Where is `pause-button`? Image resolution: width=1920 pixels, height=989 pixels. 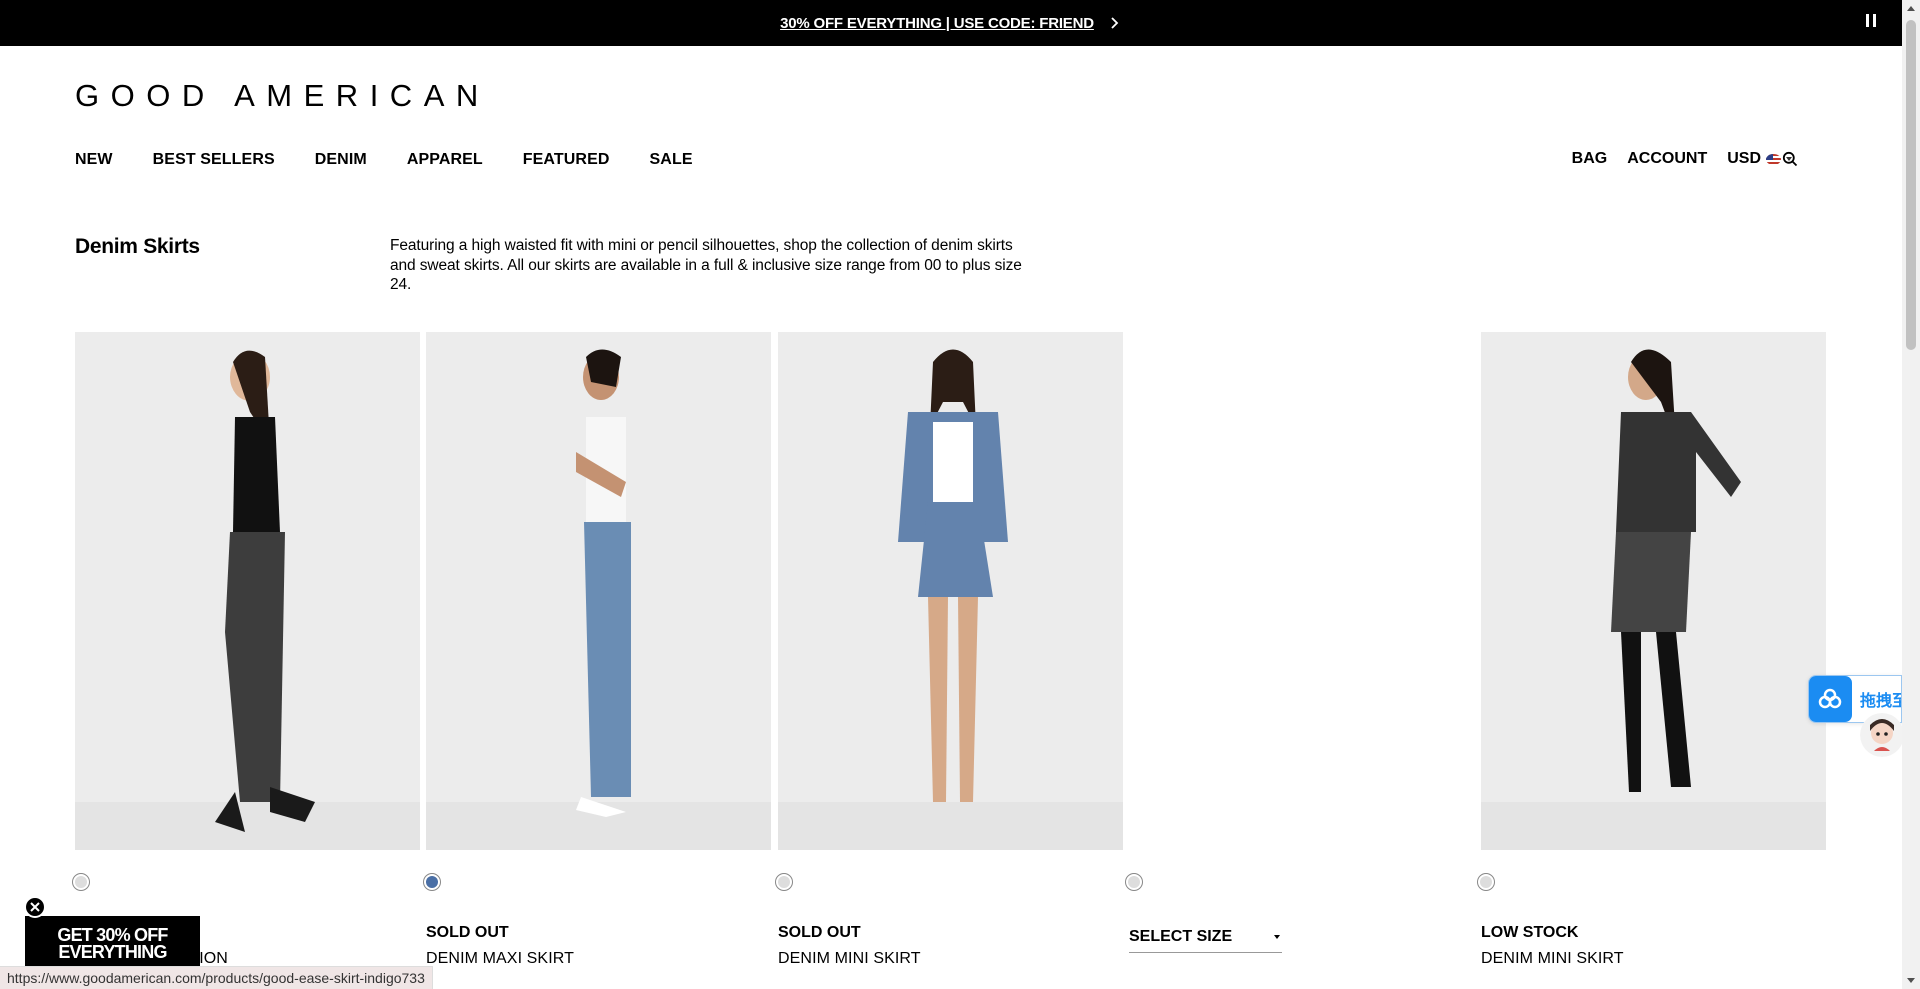
pause-button is located at coordinates (1873, 22).